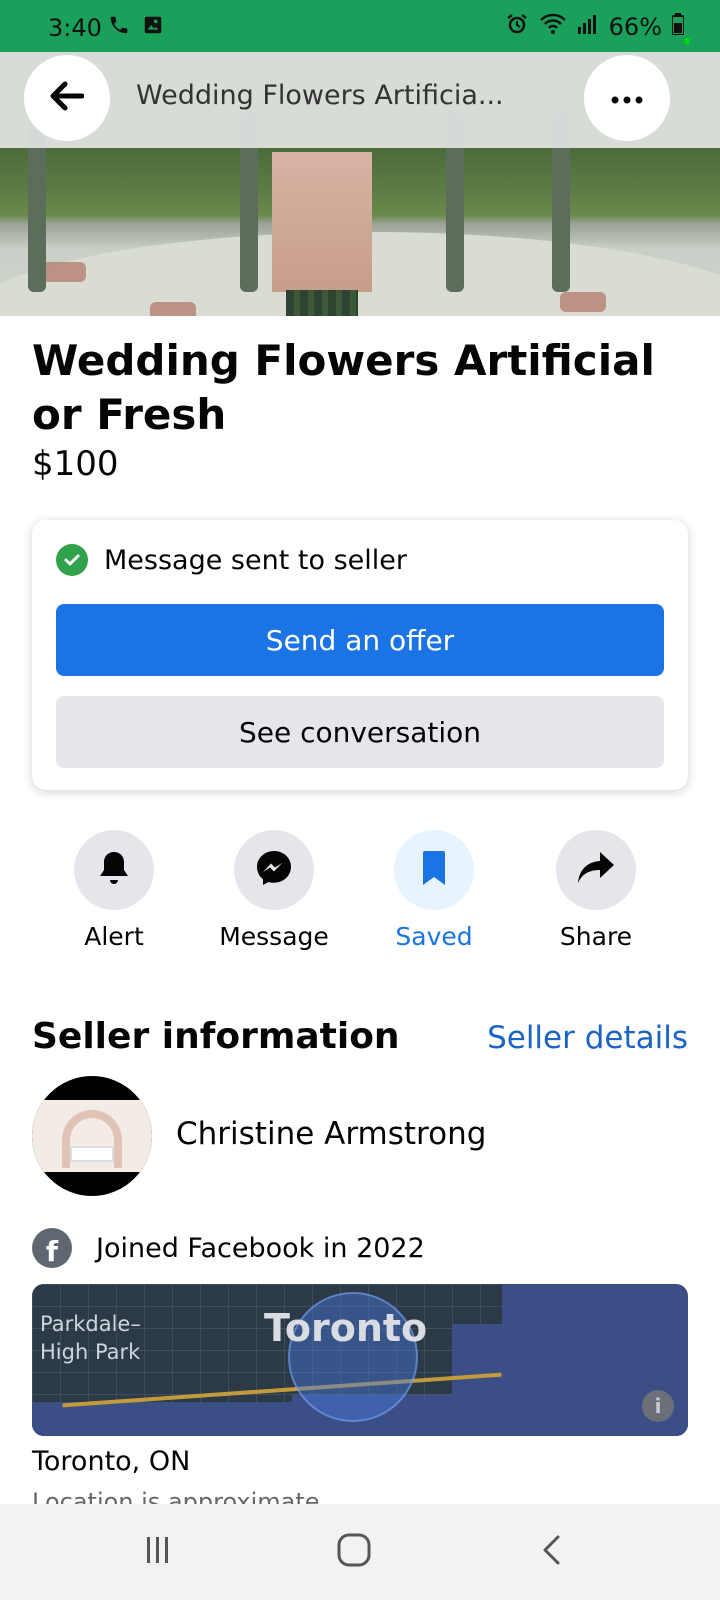 This screenshot has height=1600, width=720. I want to click on seller-avatar, so click(92, 1136).